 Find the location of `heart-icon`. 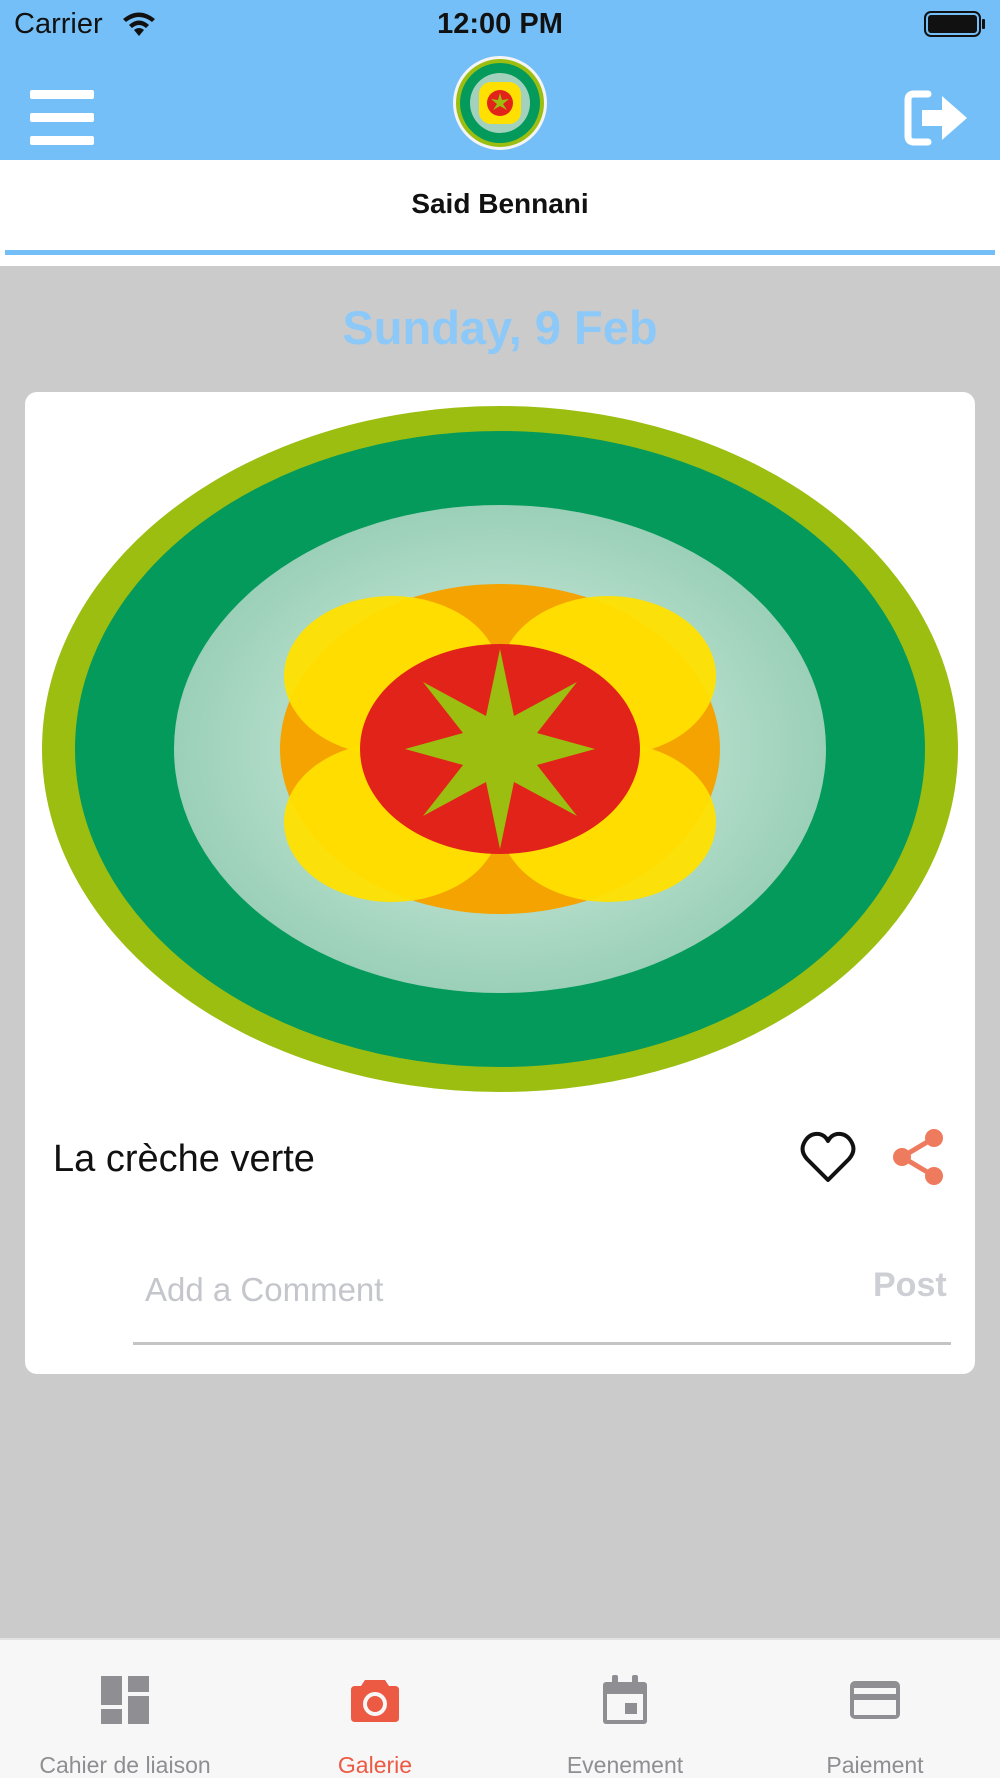

heart-icon is located at coordinates (828, 1157).